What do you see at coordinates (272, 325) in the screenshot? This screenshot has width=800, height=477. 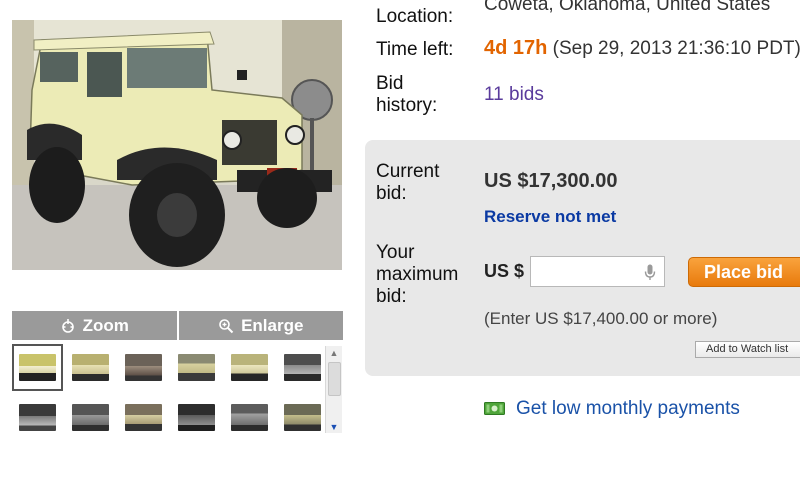 I see `enlarge-label: Enlarge` at bounding box center [272, 325].